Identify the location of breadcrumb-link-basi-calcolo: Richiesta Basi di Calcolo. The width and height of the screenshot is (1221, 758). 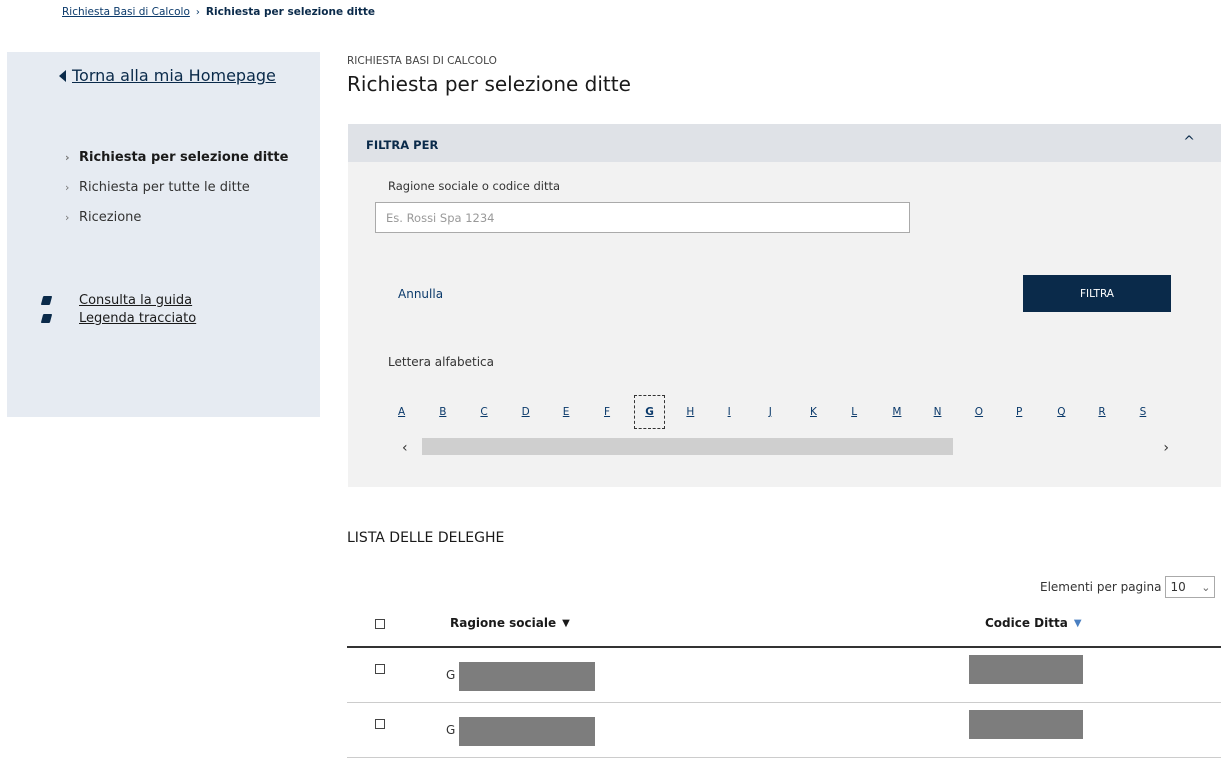
(126, 12).